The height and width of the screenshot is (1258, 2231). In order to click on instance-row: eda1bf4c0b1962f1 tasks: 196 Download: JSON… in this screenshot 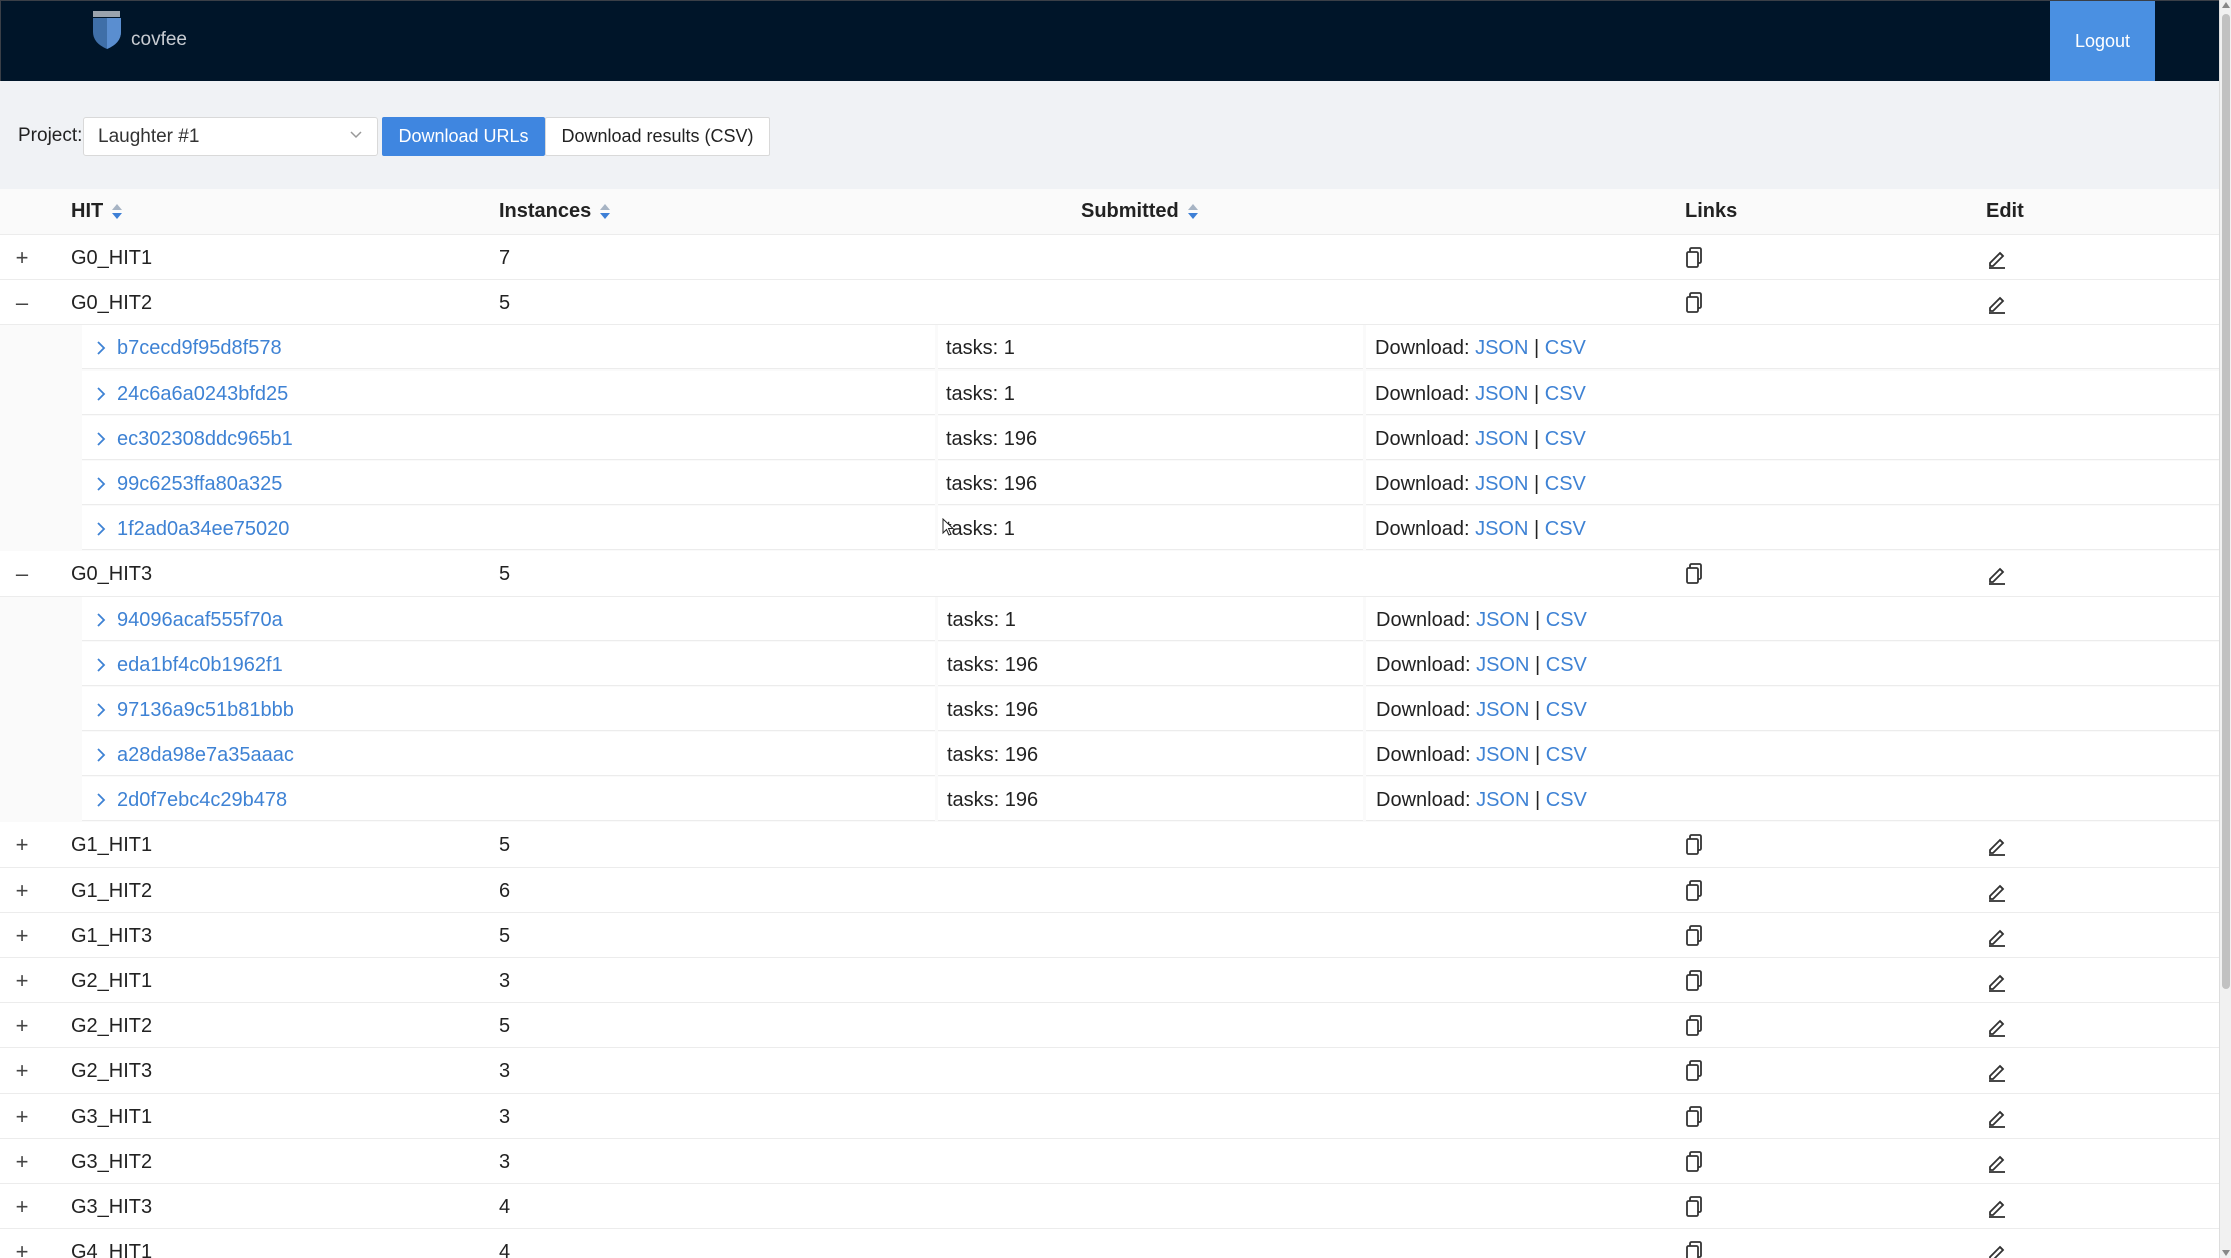, I will do `click(1109, 664)`.